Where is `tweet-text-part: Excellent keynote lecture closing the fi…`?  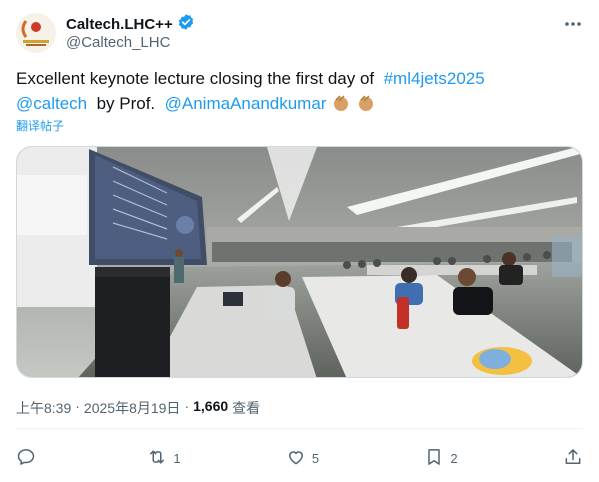
tweet-text-part: Excellent keynote lecture closing the fi… is located at coordinates (195, 78).